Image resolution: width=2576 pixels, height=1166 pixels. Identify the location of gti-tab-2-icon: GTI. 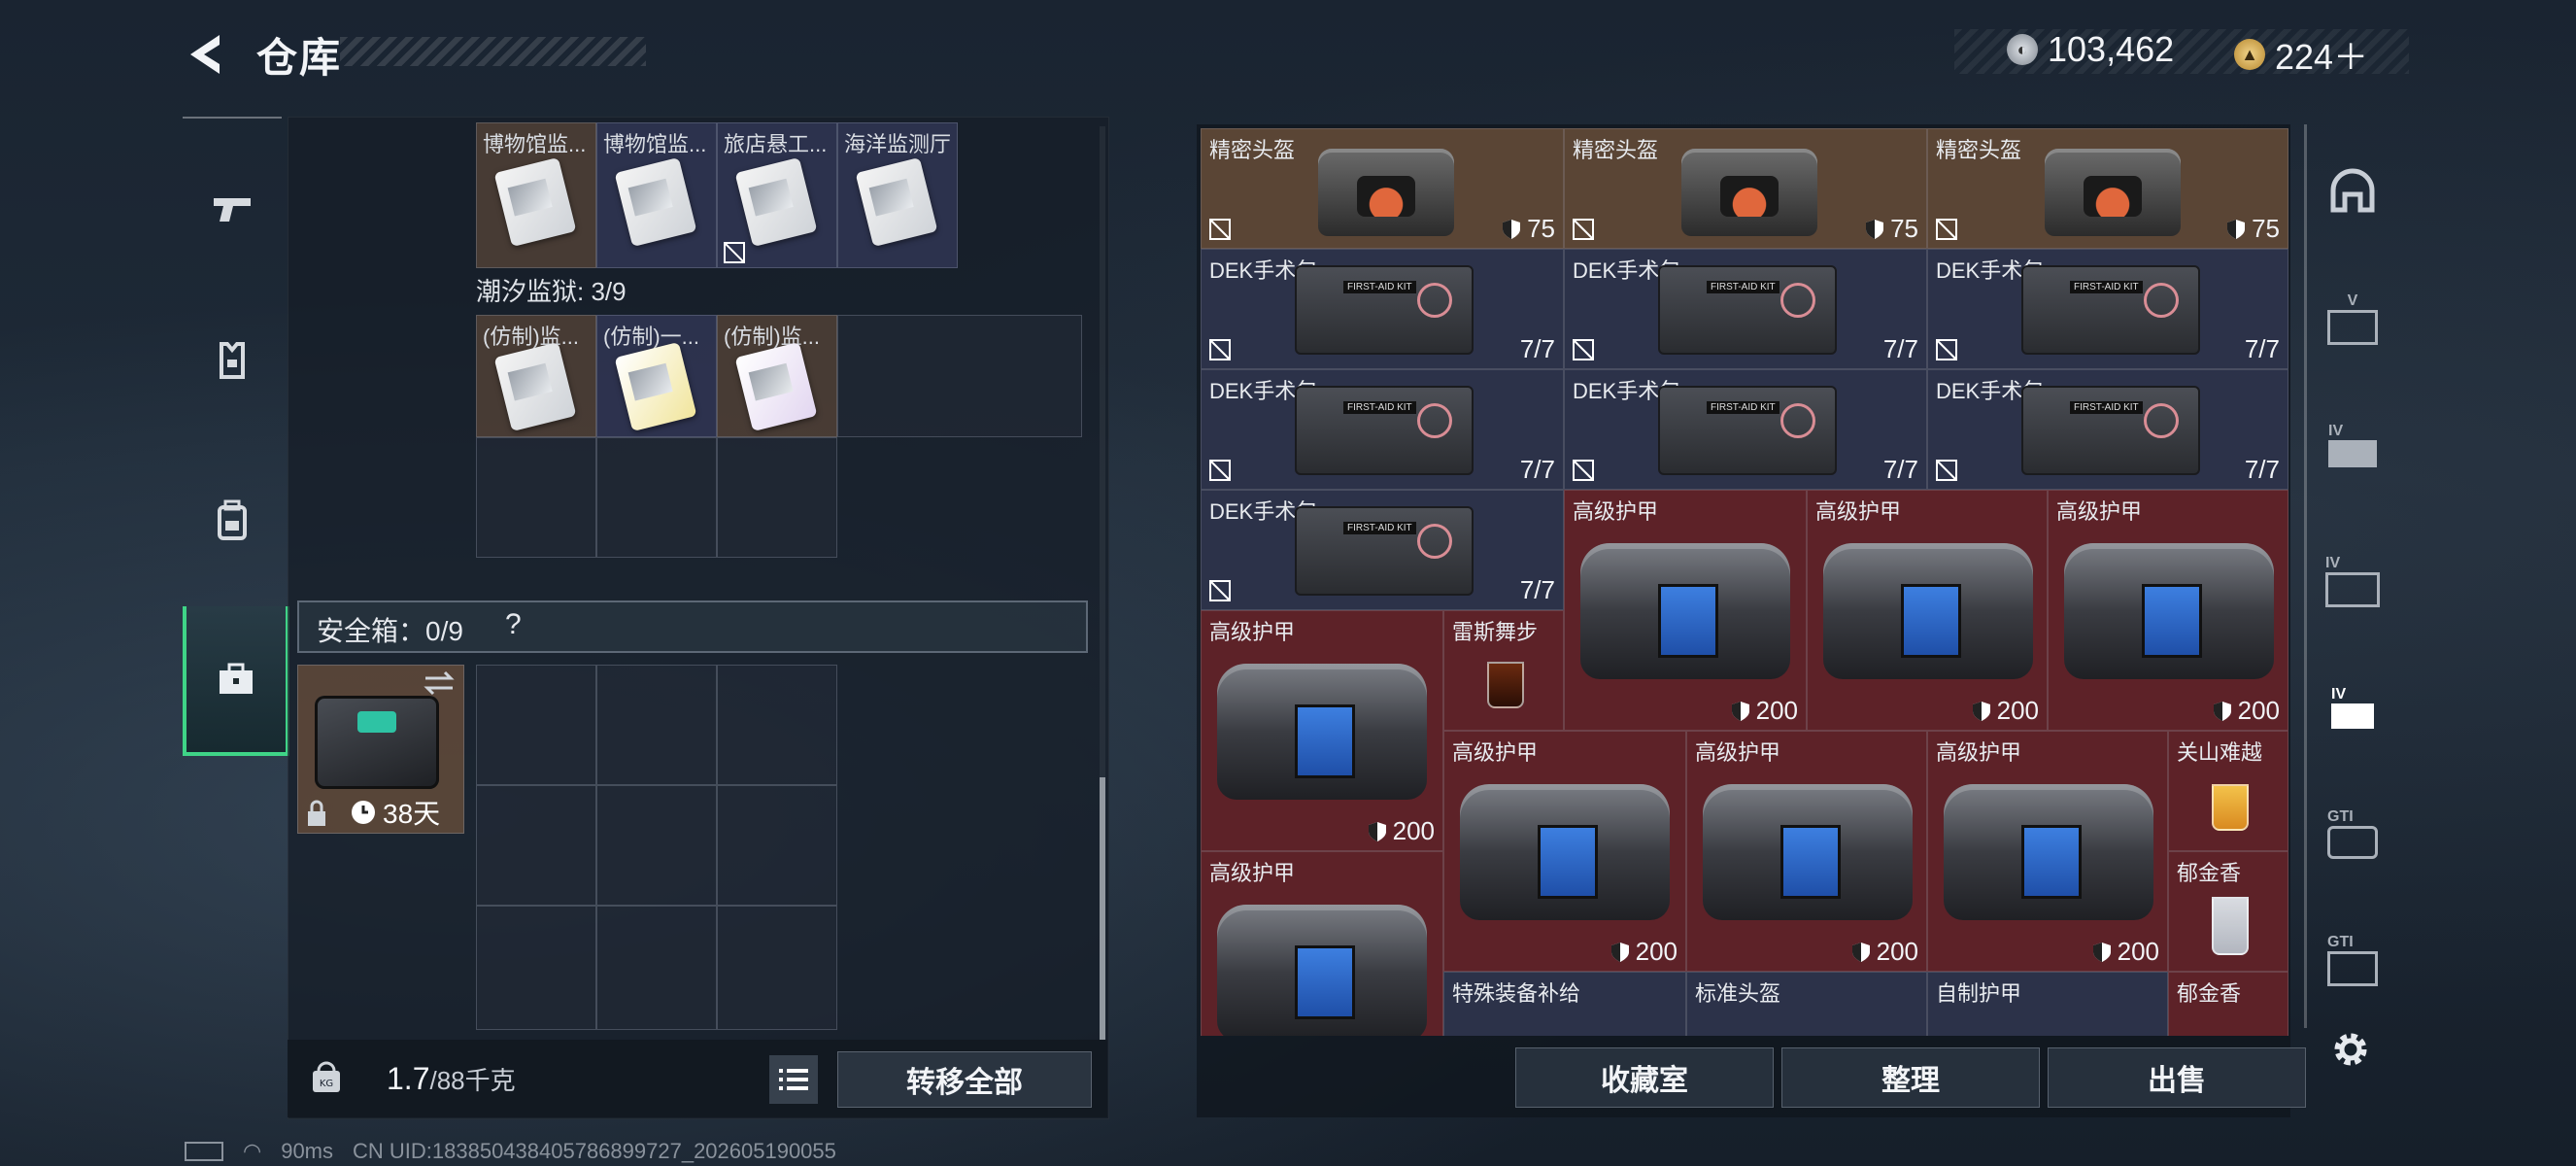
(2352, 960).